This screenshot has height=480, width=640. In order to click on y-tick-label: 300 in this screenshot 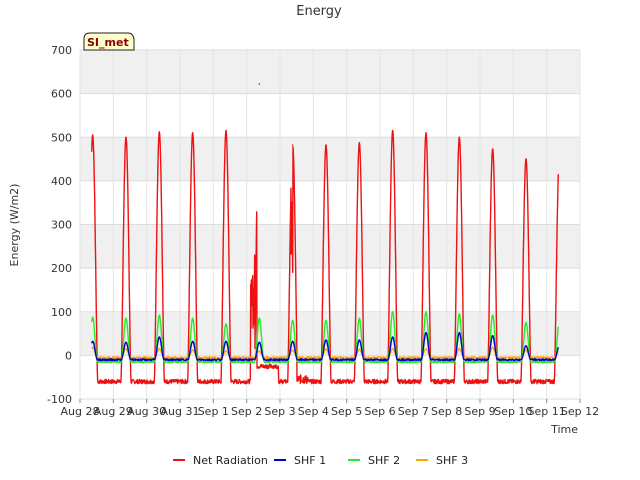, I will do `click(61, 225)`.